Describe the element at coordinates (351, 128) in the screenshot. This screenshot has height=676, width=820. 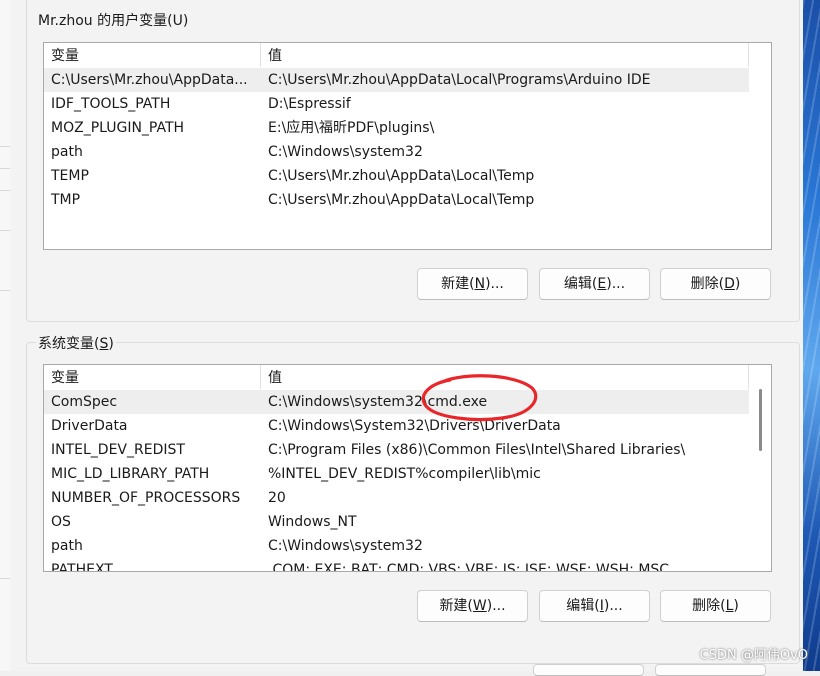
I see `variable-value: E:\应用\福昕PDF\plugins\` at that location.